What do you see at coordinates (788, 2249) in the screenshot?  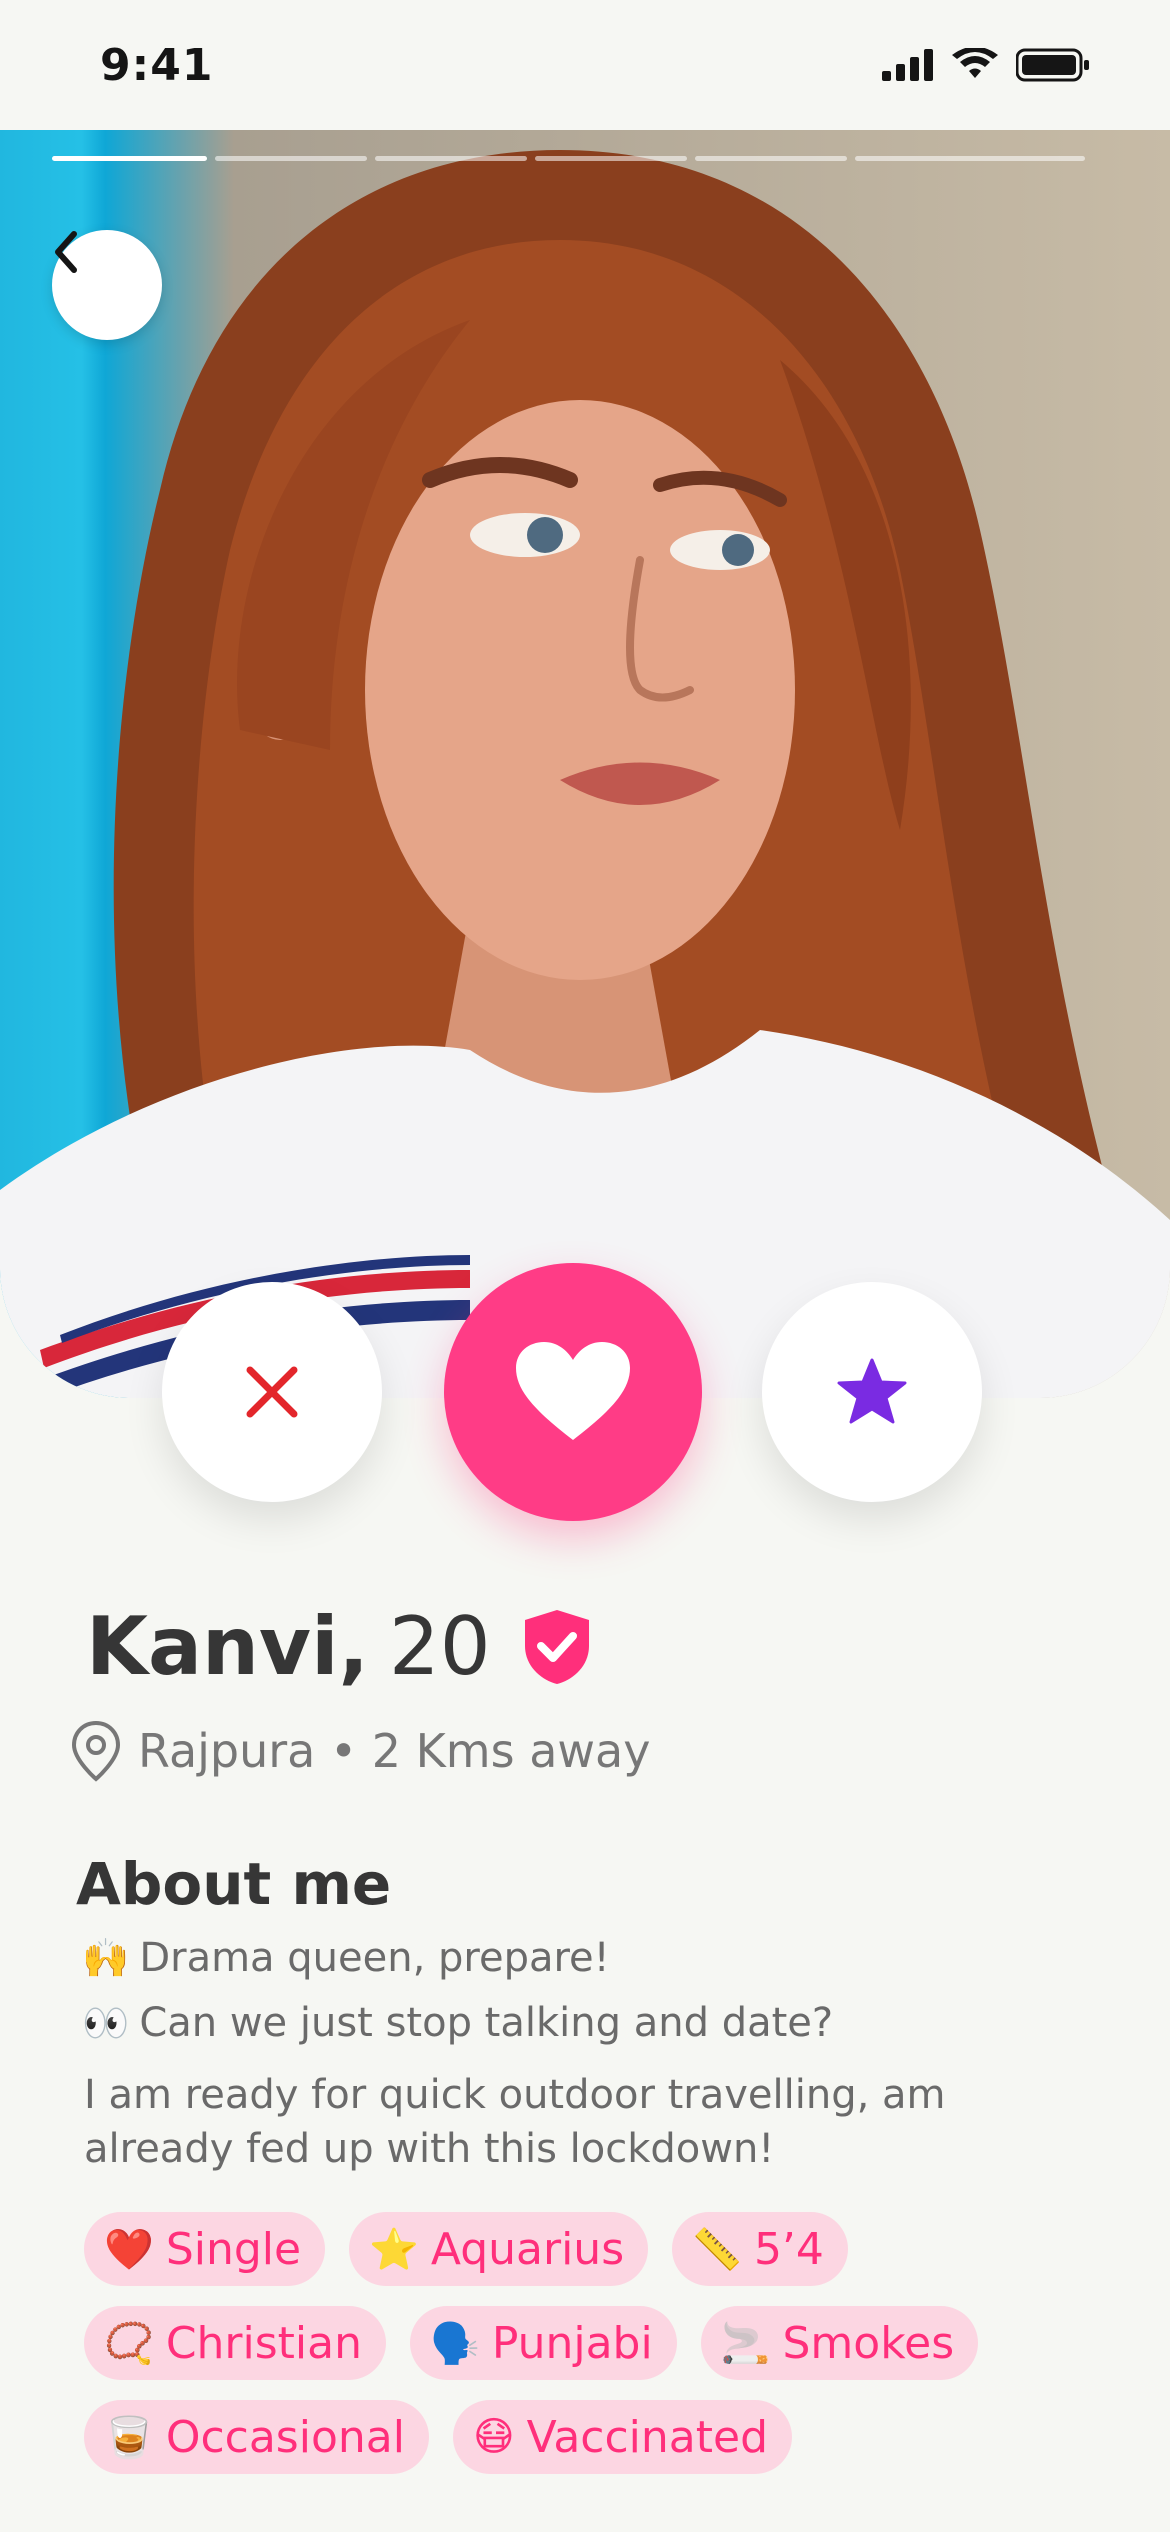 I see `tag-label: 5’4` at bounding box center [788, 2249].